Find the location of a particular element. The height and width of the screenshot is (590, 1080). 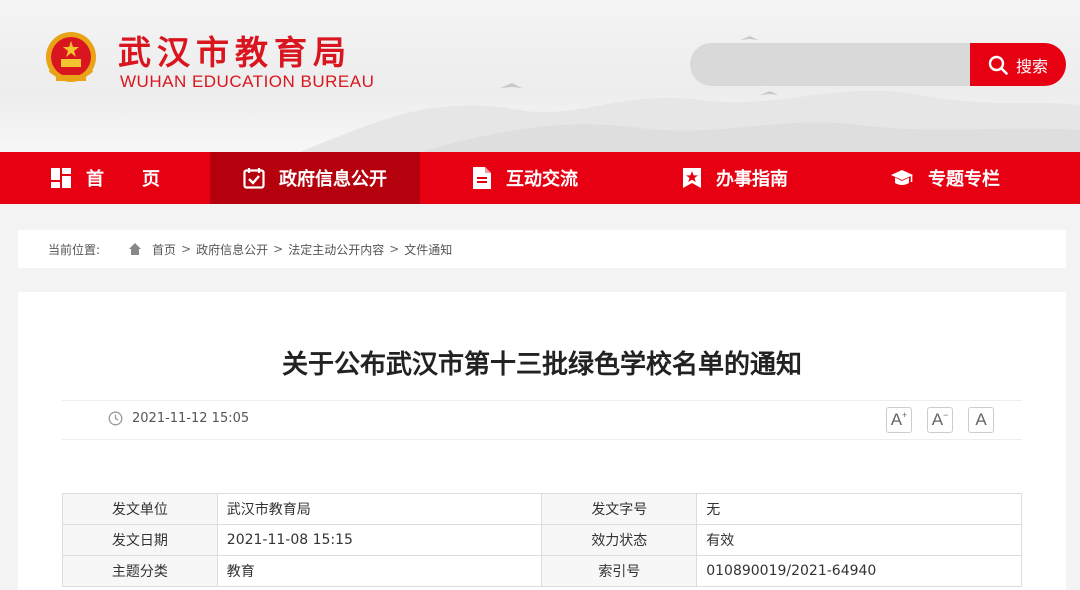

font-decrease-label: A is located at coordinates (937, 419).